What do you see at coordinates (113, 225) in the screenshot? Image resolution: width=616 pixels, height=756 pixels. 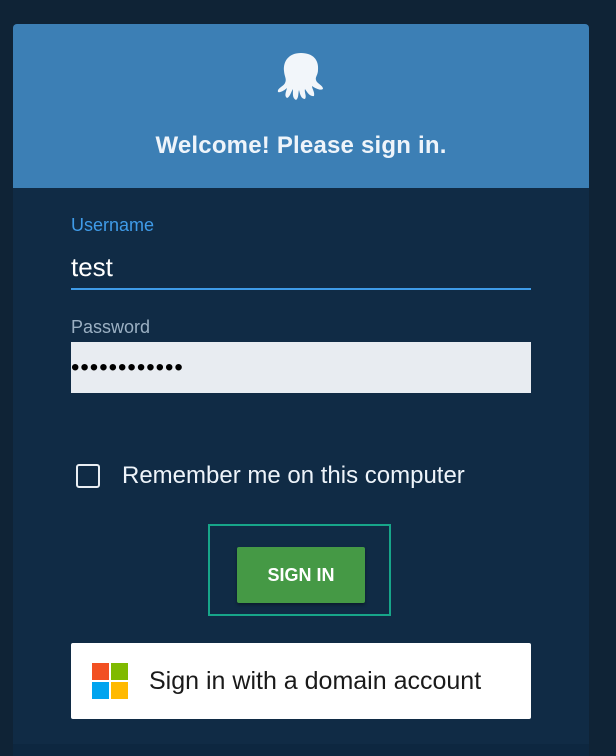 I see `username-label: Username` at bounding box center [113, 225].